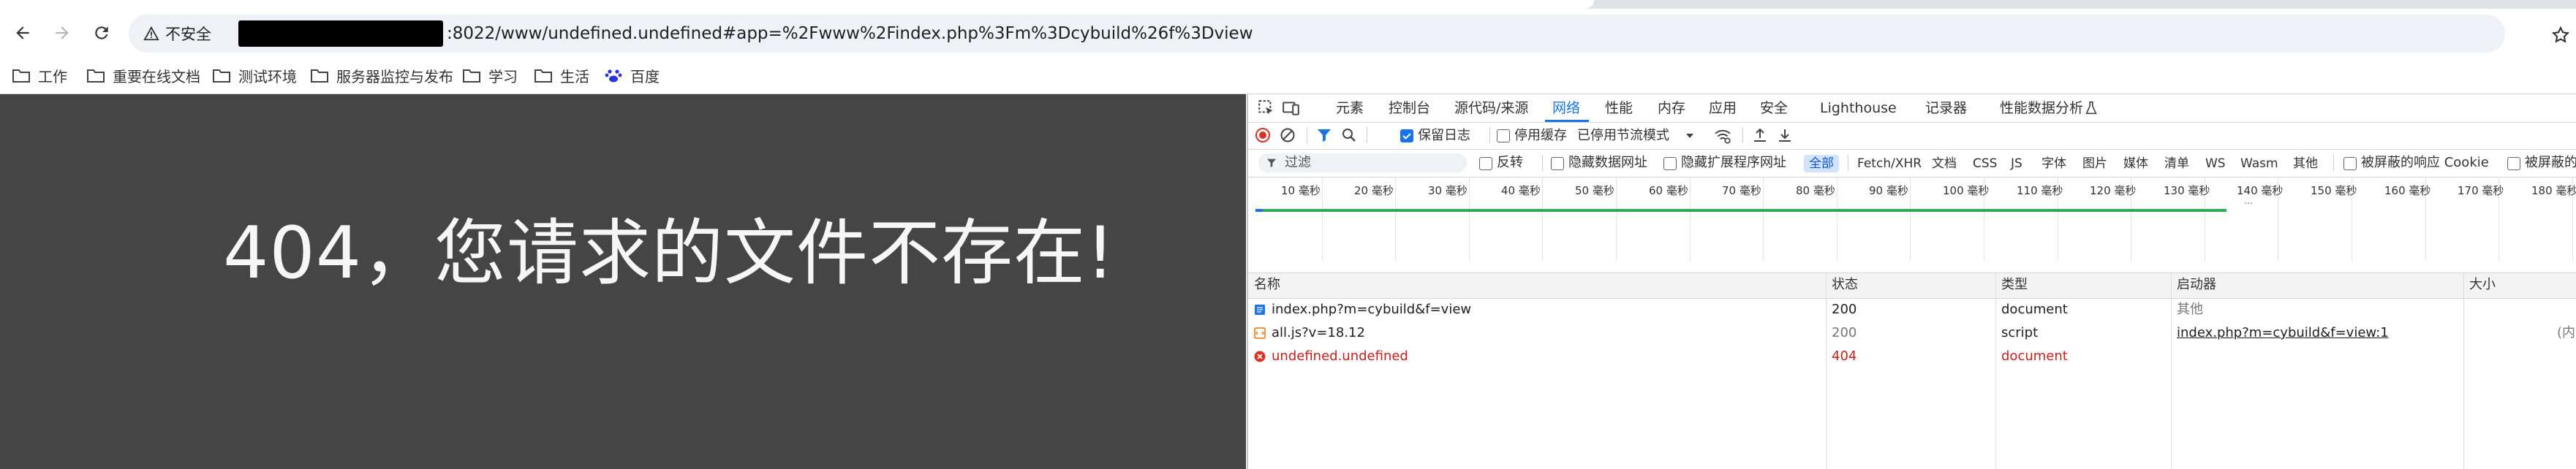 This screenshot has width=2576, height=469. What do you see at coordinates (2283, 333) in the screenshot?
I see `request-initiator-link: index.php?m=cybuild&f=view:1` at bounding box center [2283, 333].